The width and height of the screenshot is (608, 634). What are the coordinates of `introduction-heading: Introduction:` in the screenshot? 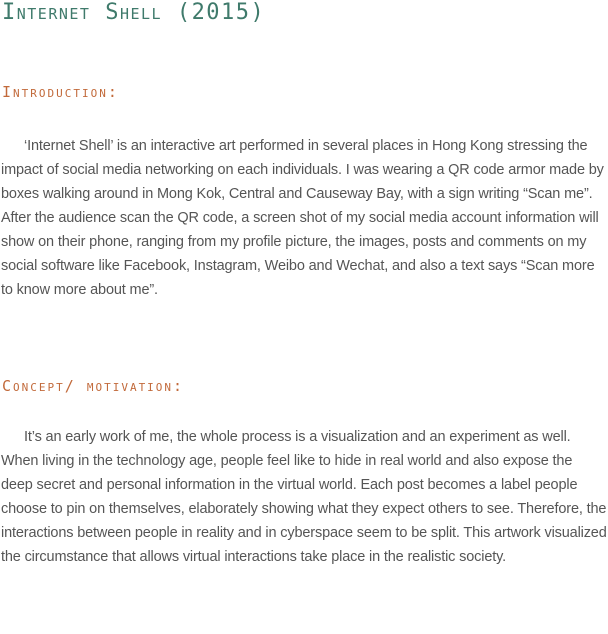 It's located at (60, 92).